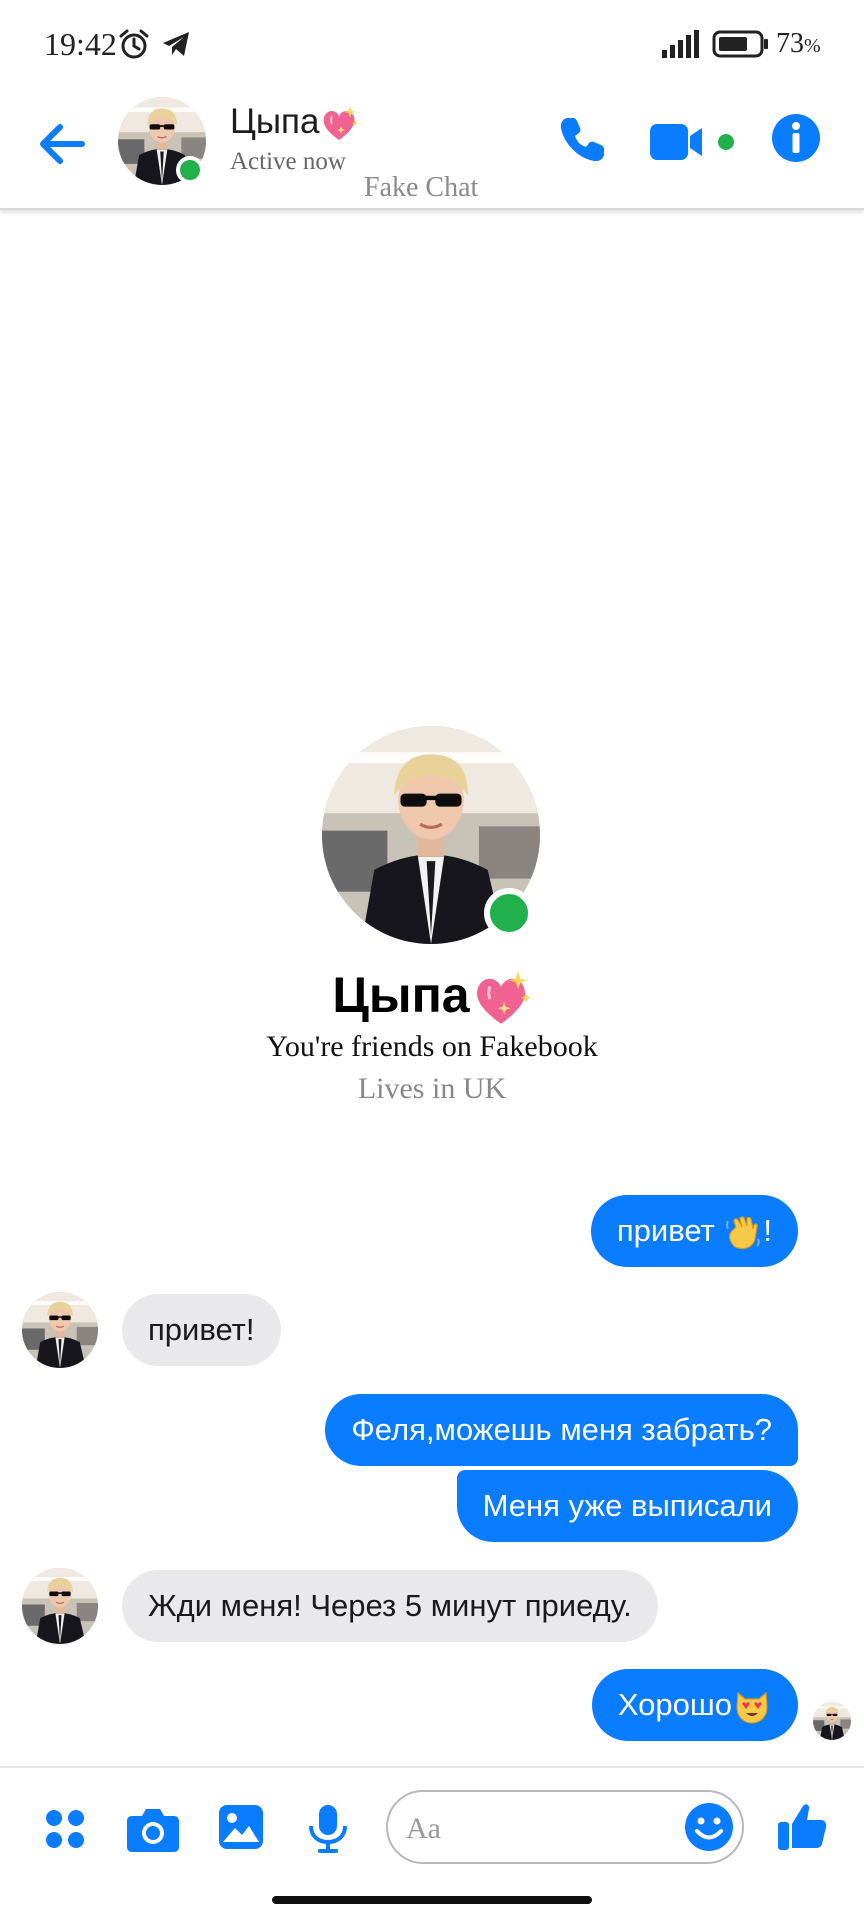 This screenshot has width=864, height=1920. I want to click on thumbs-up-icon, so click(802, 1826).